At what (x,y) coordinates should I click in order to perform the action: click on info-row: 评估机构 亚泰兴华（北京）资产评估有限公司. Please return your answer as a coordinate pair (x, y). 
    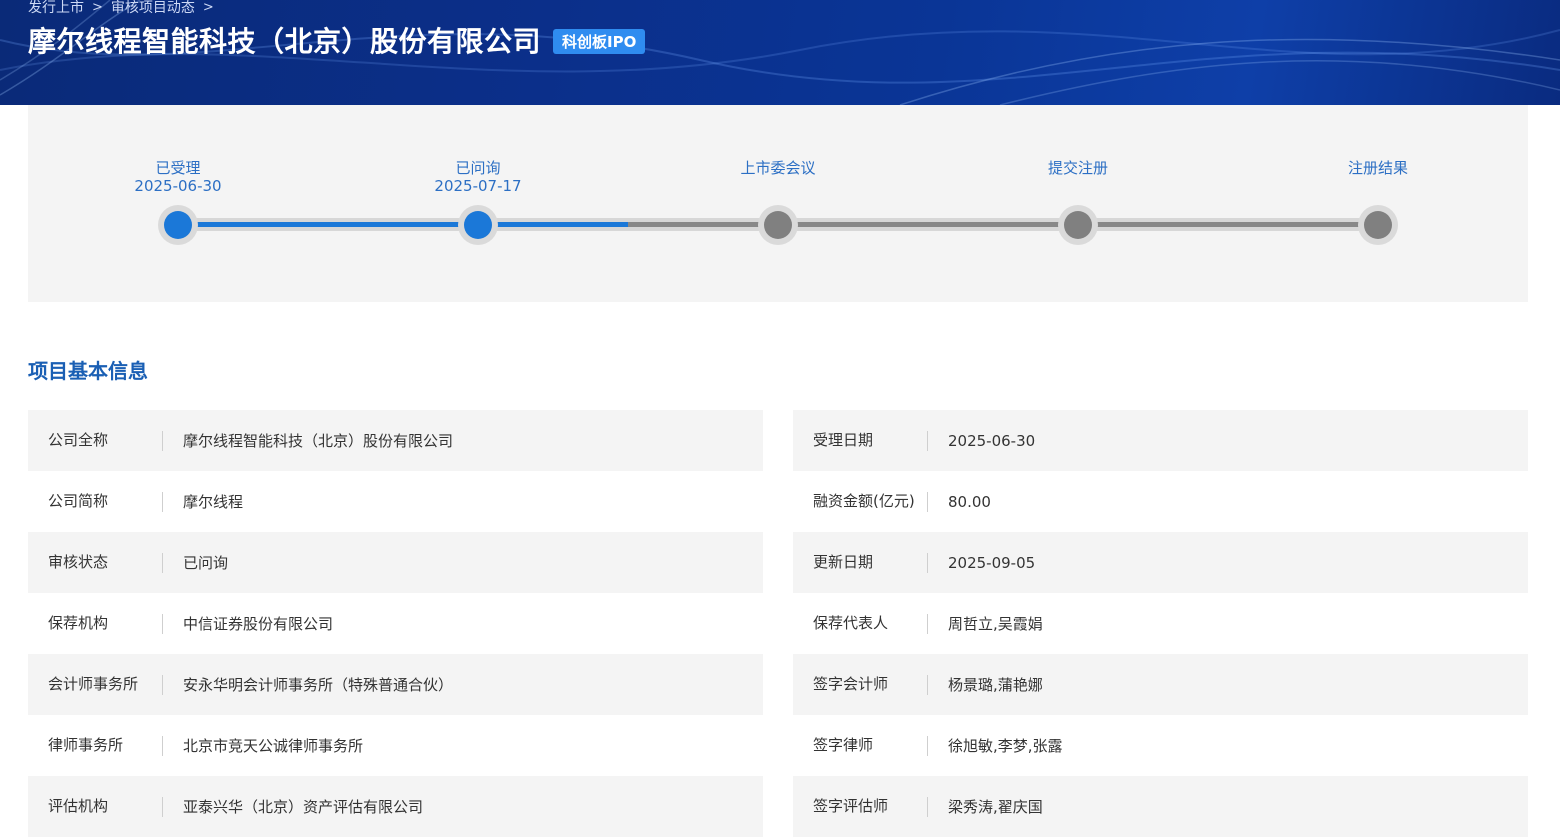
    Looking at the image, I should click on (395, 806).